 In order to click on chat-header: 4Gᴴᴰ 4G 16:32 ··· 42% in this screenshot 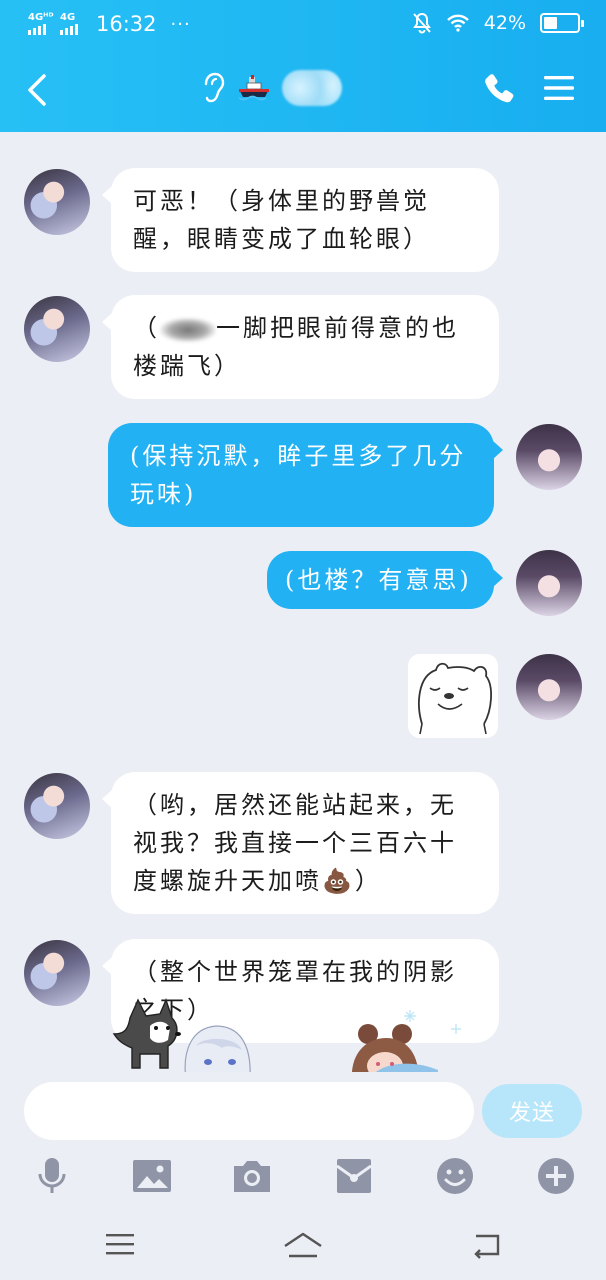, I will do `click(303, 66)`.